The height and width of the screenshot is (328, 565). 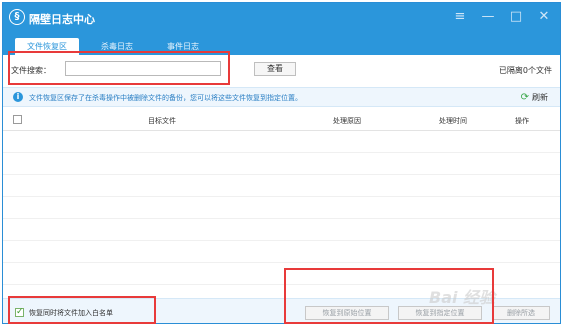 I want to click on search-input, so click(x=143, y=68).